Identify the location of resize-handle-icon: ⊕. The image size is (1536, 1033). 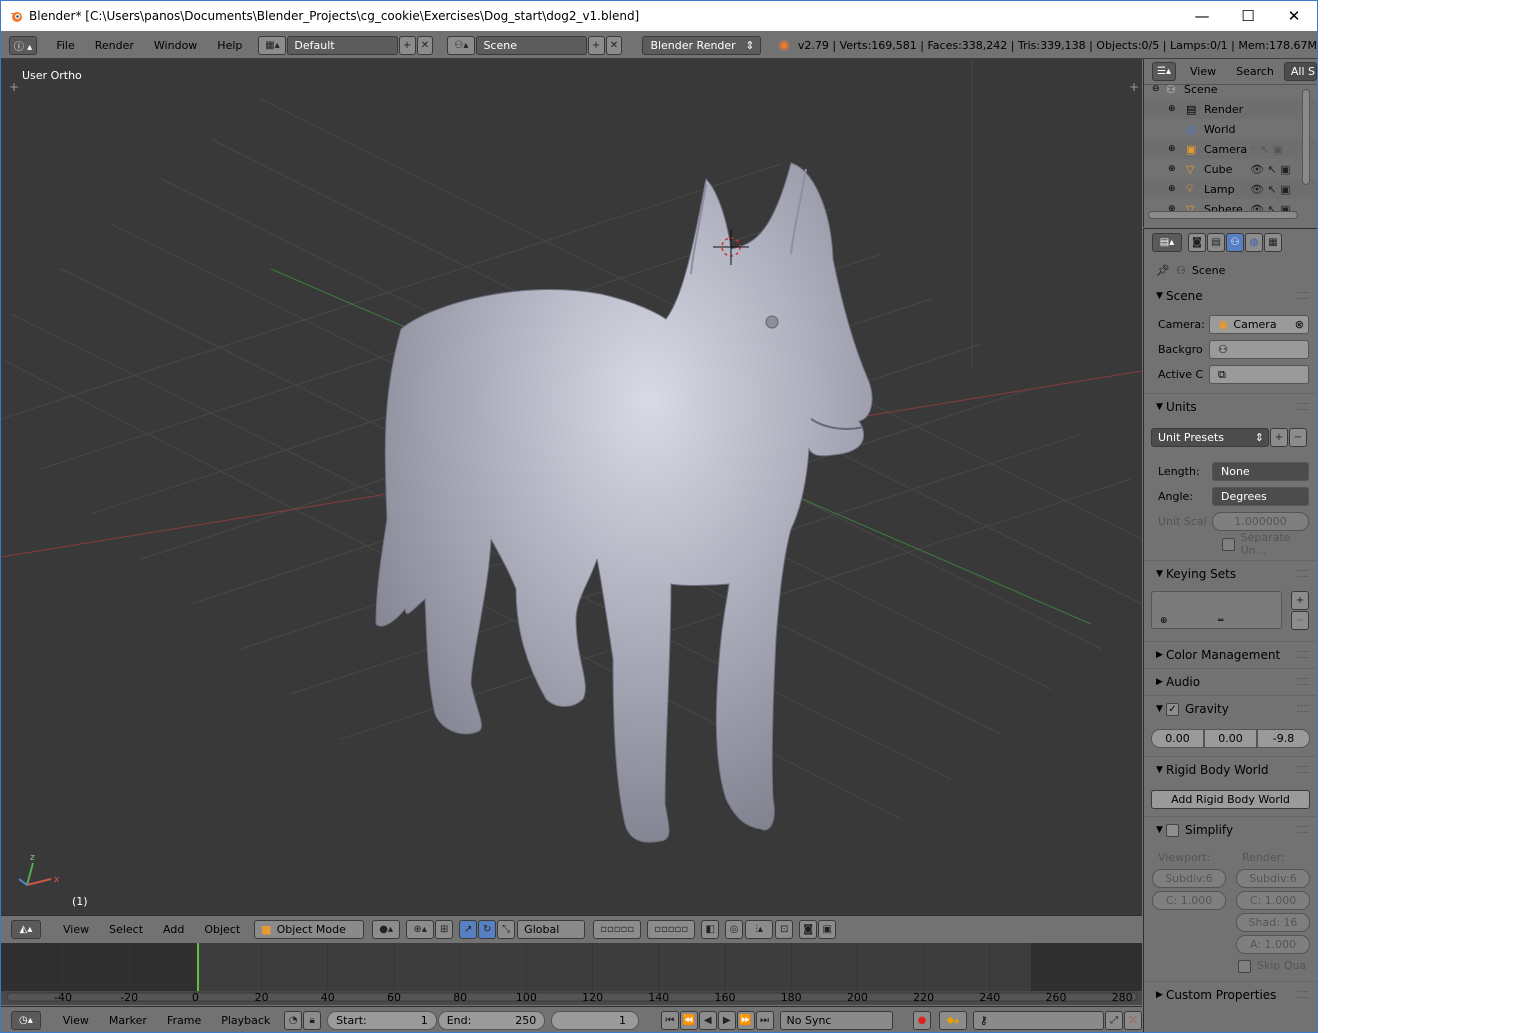
(1164, 621).